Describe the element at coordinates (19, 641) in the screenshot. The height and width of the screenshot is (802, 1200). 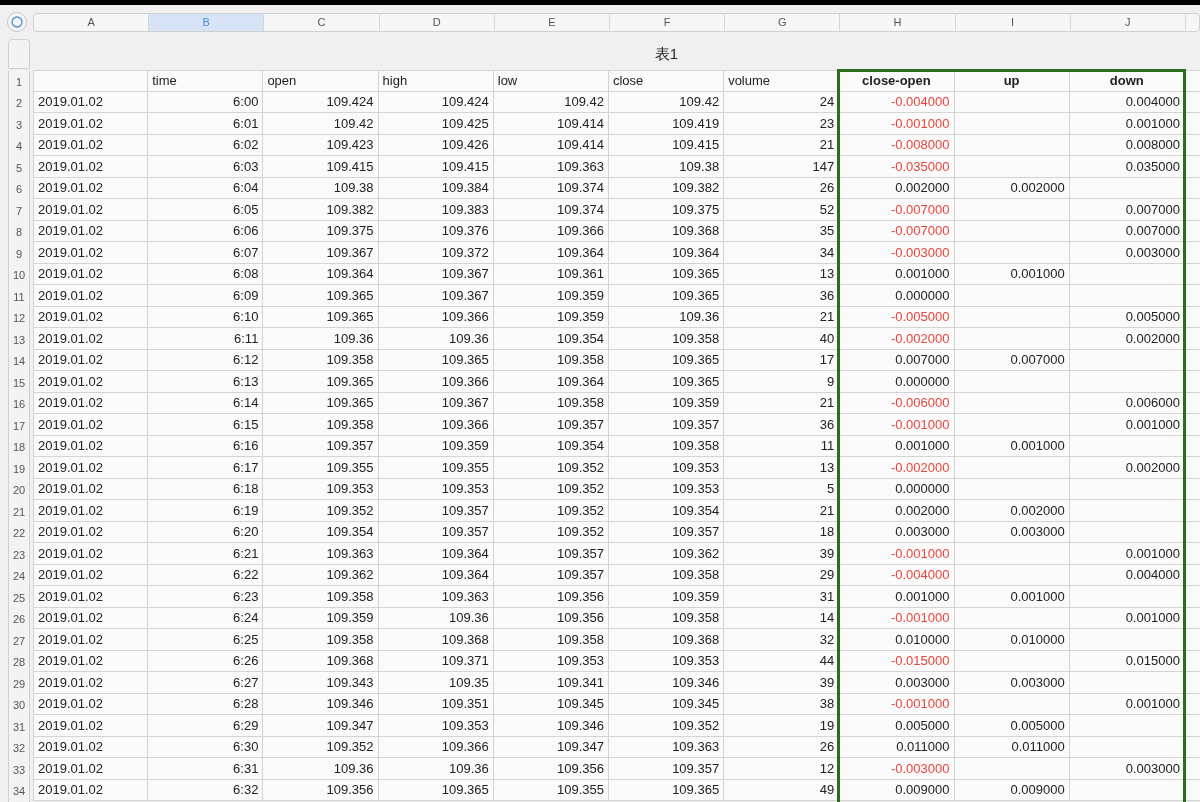
I see `row-number: 27` at that location.